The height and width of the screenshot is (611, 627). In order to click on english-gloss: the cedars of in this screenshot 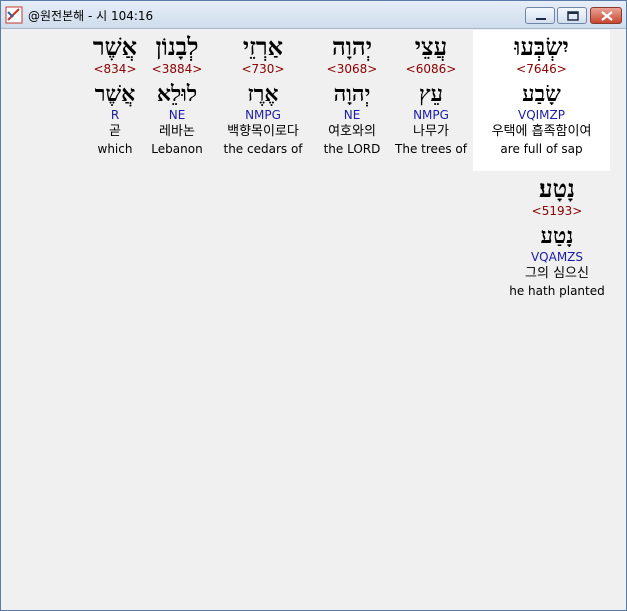, I will do `click(263, 149)`.